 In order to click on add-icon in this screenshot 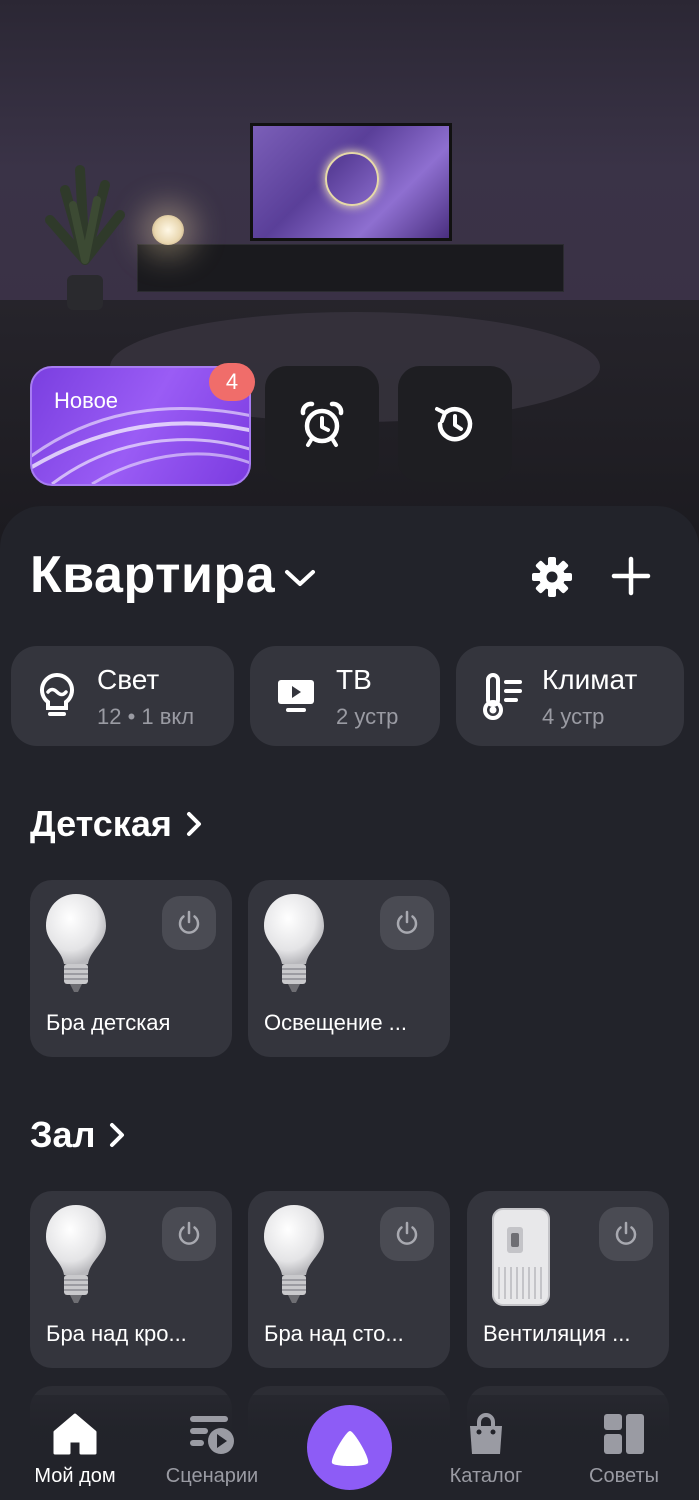, I will do `click(631, 576)`.